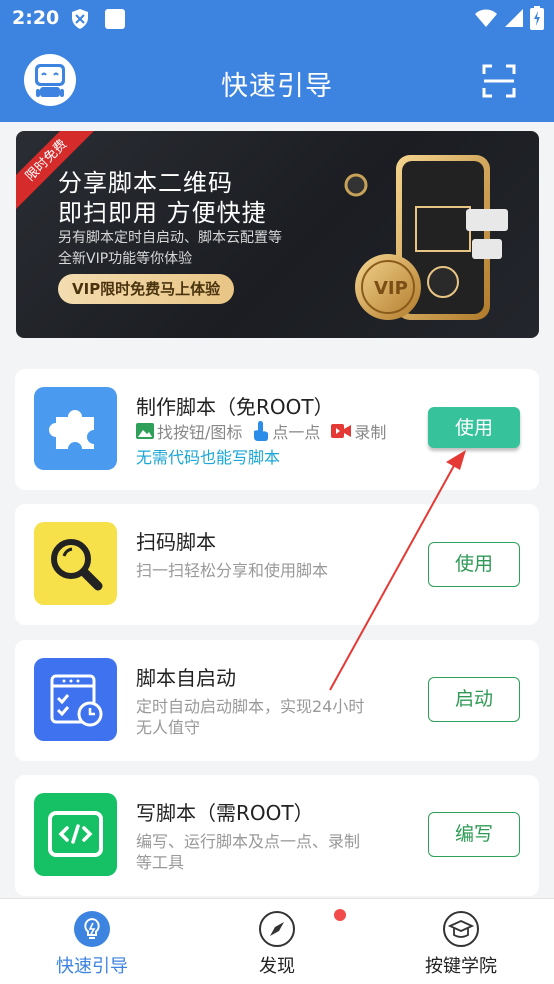 Image resolution: width=554 pixels, height=984 pixels. I want to click on tag-record: 录制, so click(370, 432).